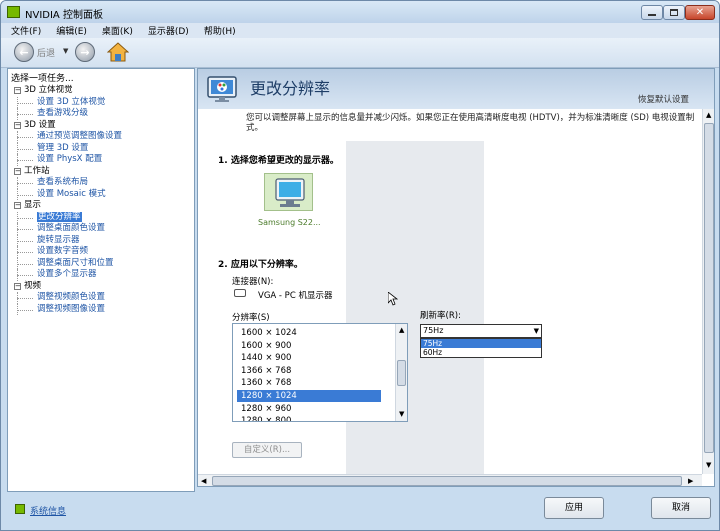  I want to click on menu-display: 显示器(D), so click(166, 30).